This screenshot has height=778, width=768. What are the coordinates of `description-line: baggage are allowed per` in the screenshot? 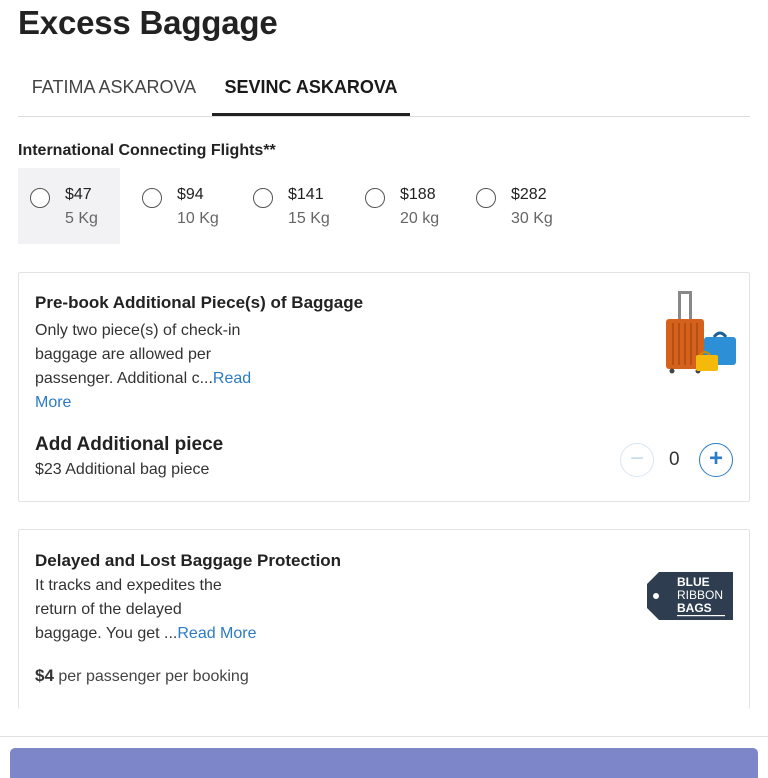 It's located at (123, 354).